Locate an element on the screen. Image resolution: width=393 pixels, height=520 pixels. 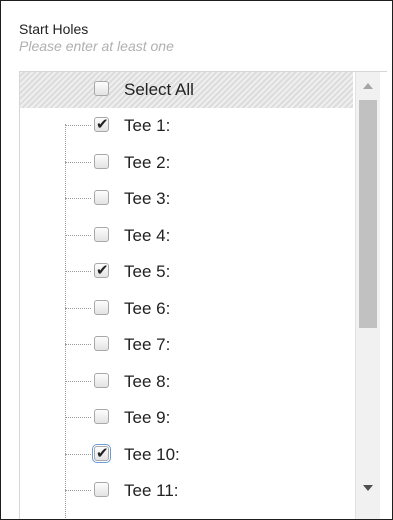
tee-list-item: Tee 11: is located at coordinates (186, 491).